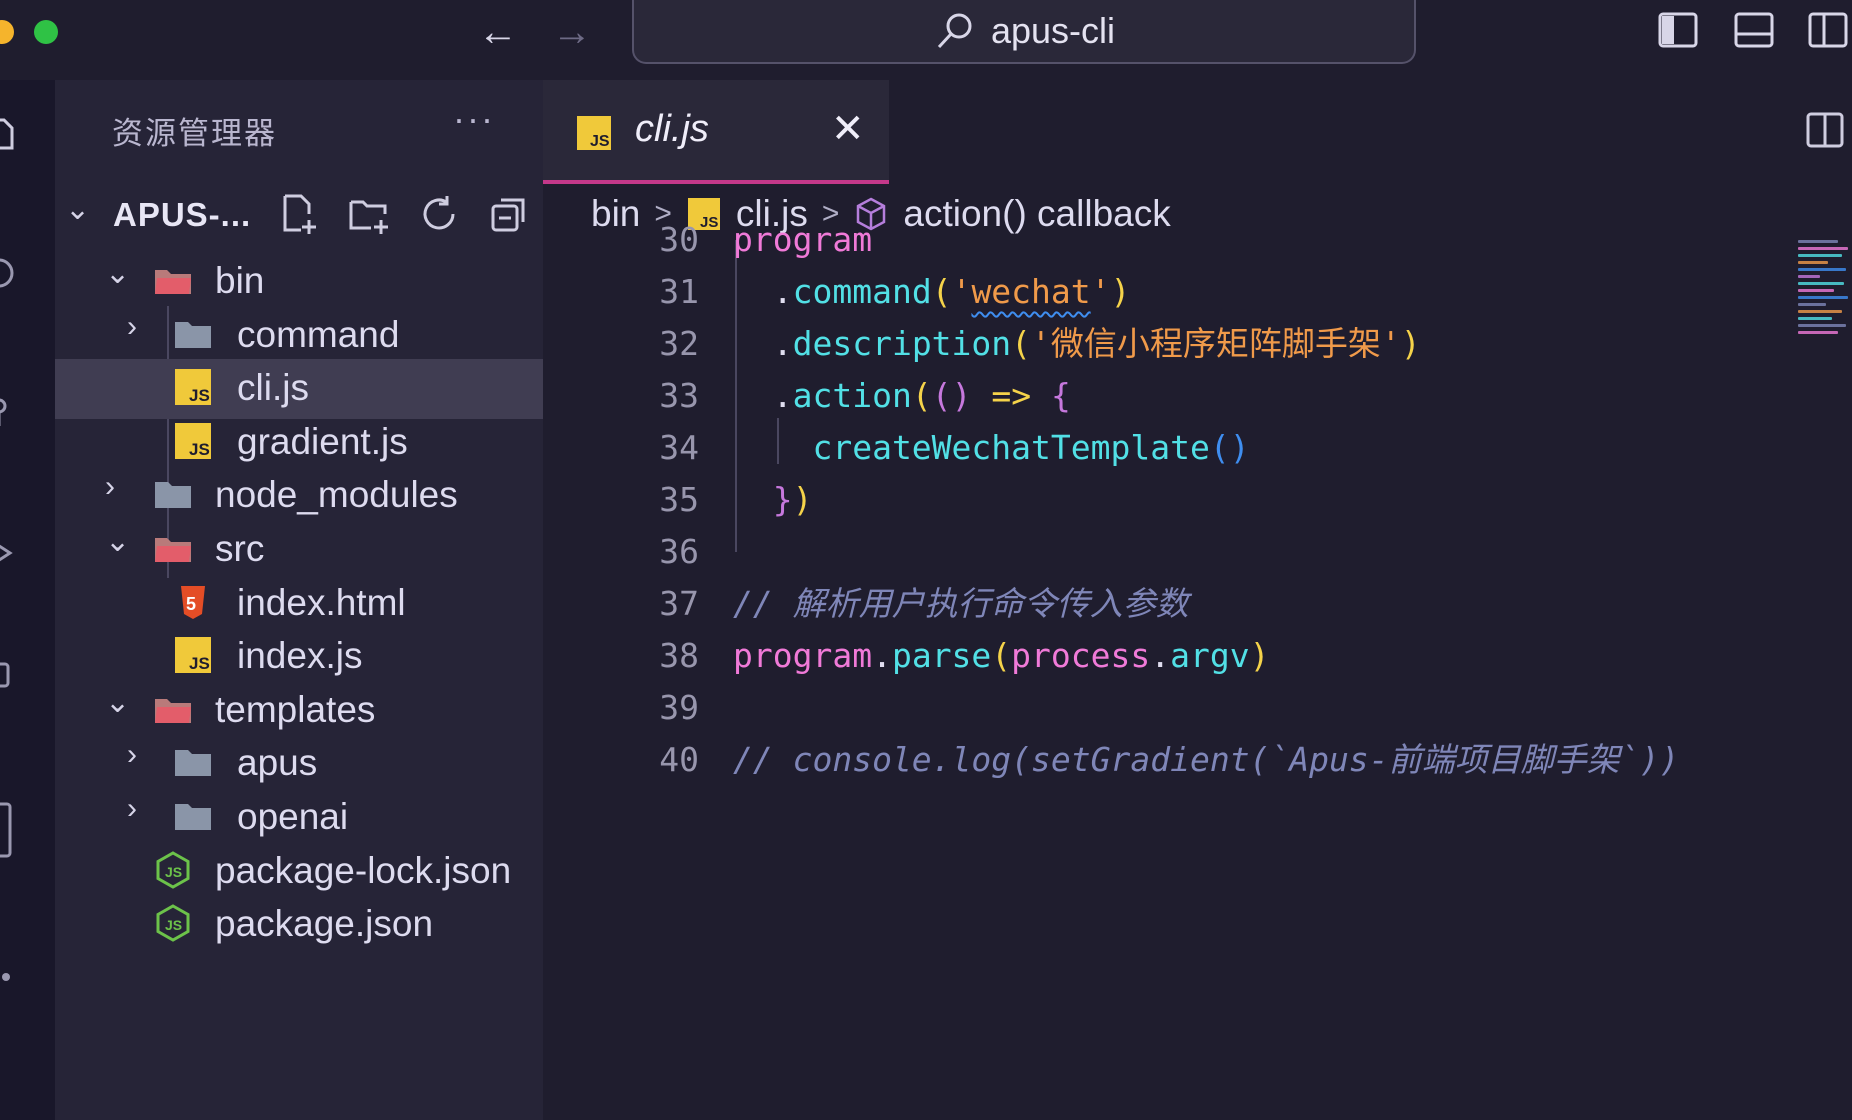 The width and height of the screenshot is (1852, 1120). I want to click on tree-item: › openai, so click(299, 818).